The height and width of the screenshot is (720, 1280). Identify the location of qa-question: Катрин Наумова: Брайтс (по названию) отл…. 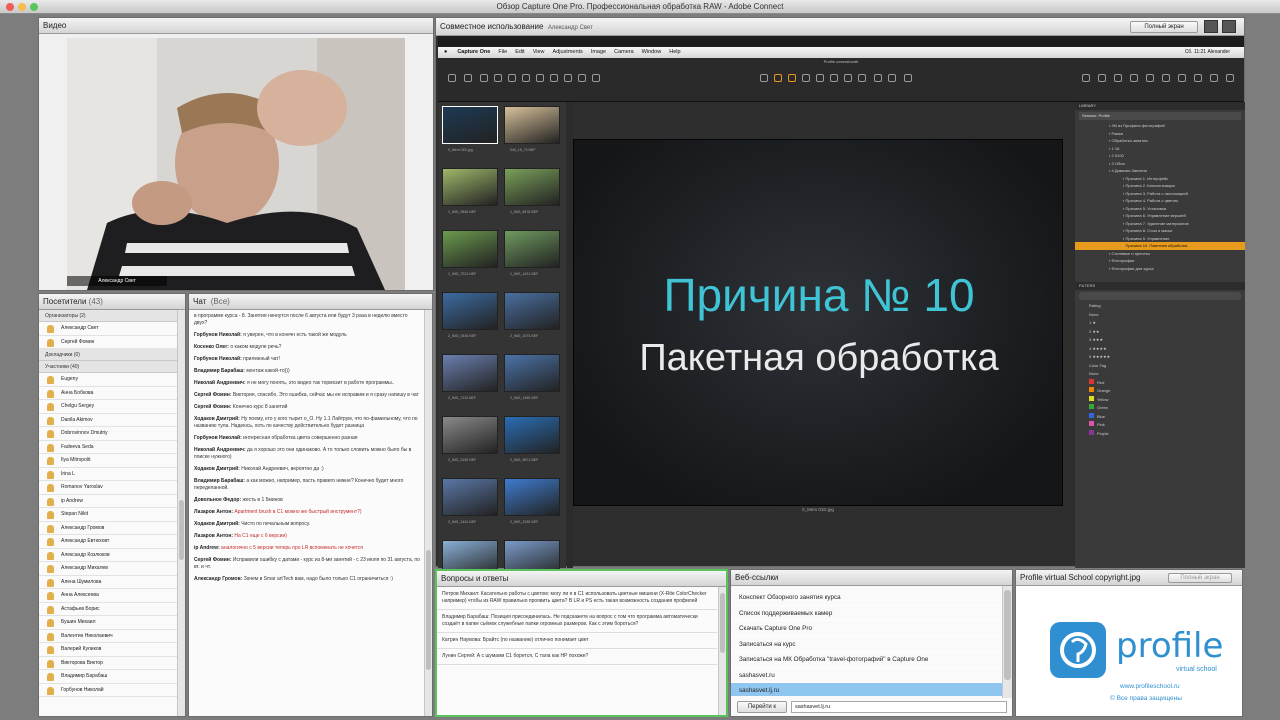
(577, 641).